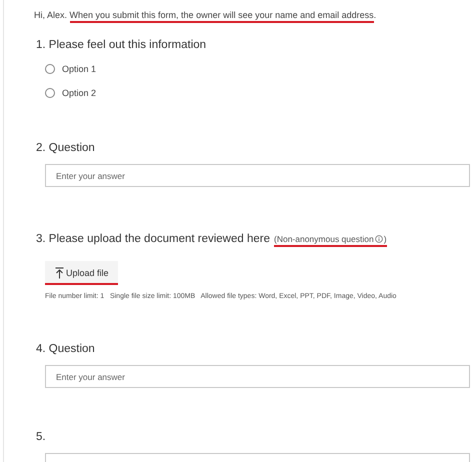  I want to click on upload-button: Upload file, so click(81, 273).